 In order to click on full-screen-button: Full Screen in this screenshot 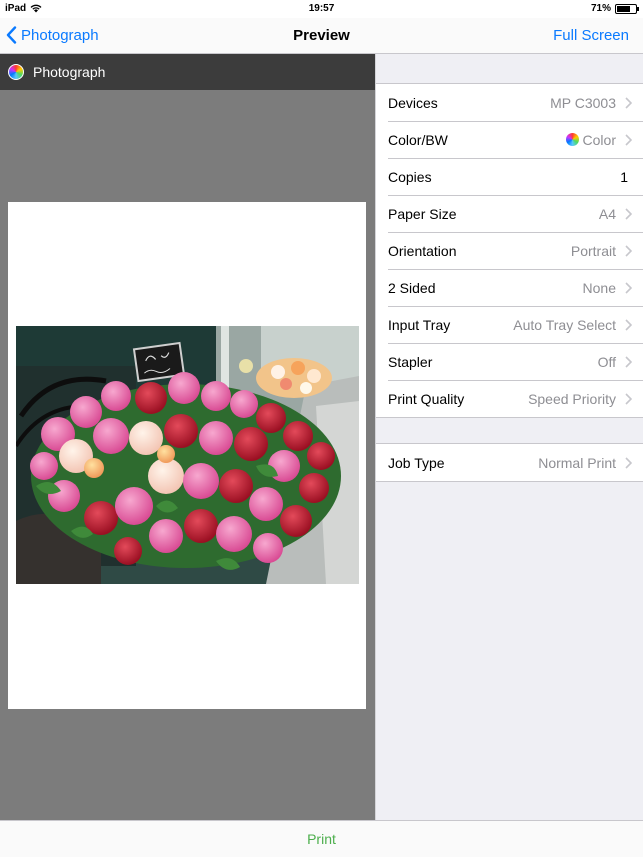, I will do `click(591, 35)`.